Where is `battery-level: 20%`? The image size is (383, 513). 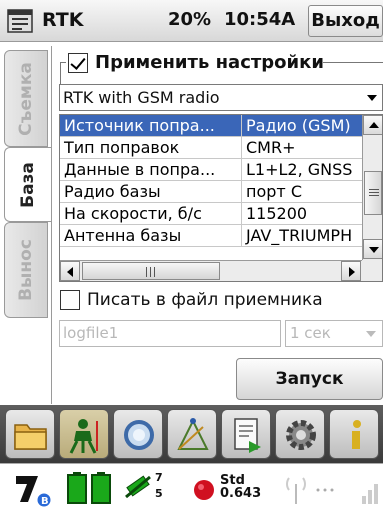 battery-level: 20% is located at coordinates (190, 19).